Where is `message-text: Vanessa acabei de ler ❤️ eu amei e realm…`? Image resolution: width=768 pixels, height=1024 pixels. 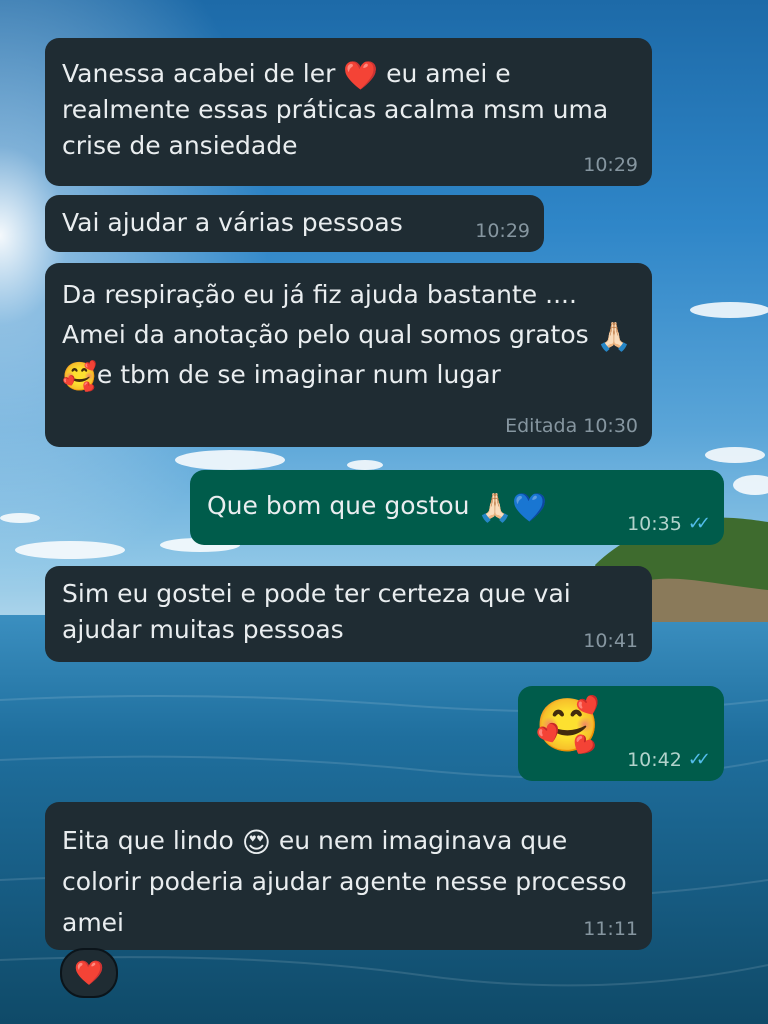
message-text: Vanessa acabei de ler ❤️ eu amei e realm… is located at coordinates (335, 109).